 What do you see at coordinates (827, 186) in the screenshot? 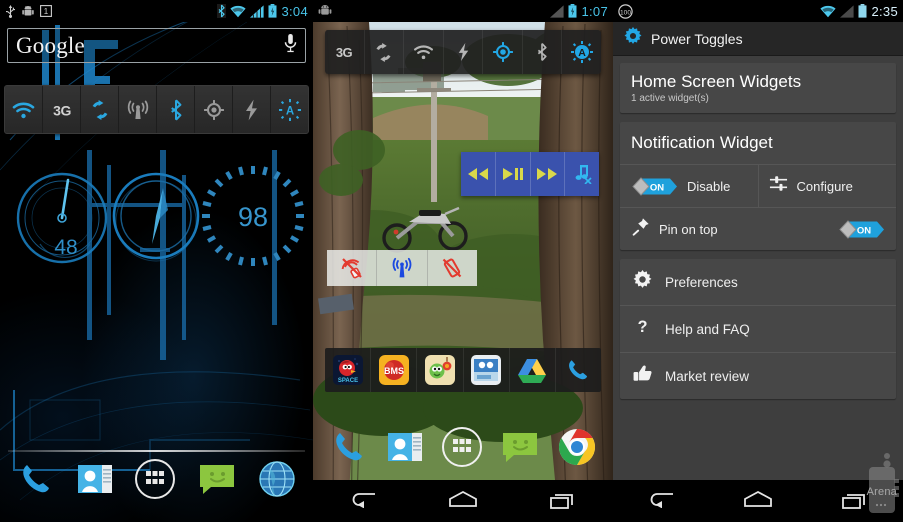
I see `row-configure: Configure` at bounding box center [827, 186].